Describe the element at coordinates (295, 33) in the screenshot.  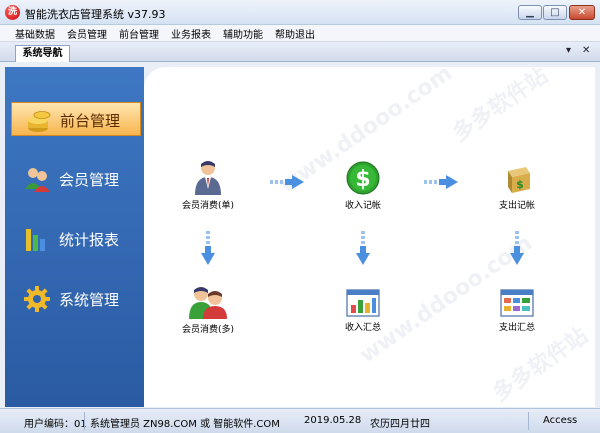
I see `menu-help-exit: 帮助退出` at that location.